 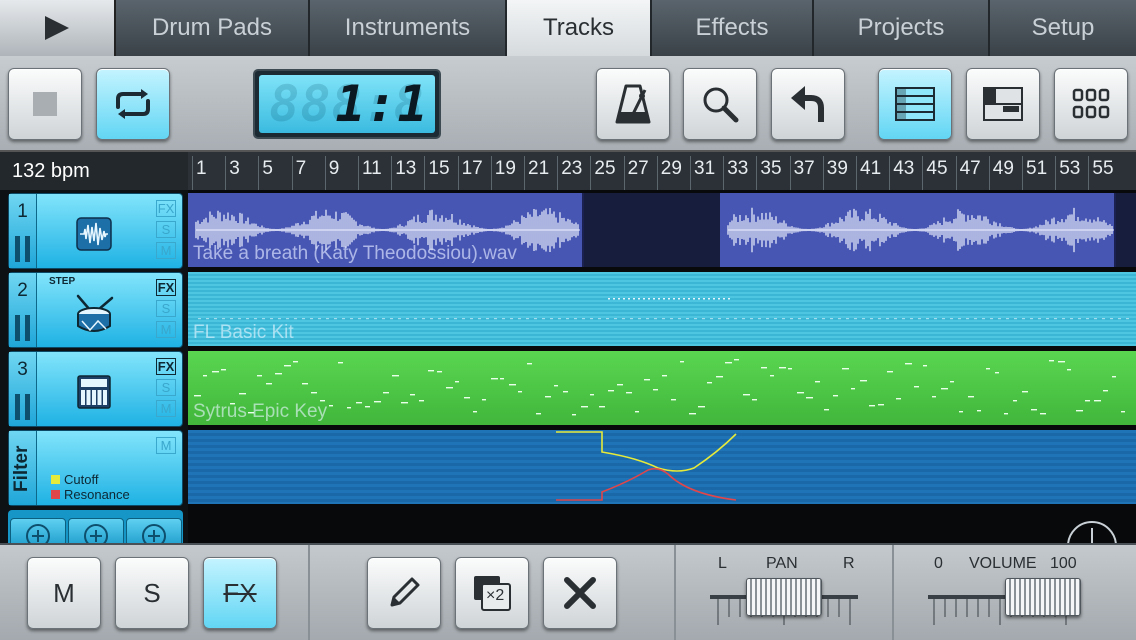 I want to click on mute-button: M, so click(x=64, y=593).